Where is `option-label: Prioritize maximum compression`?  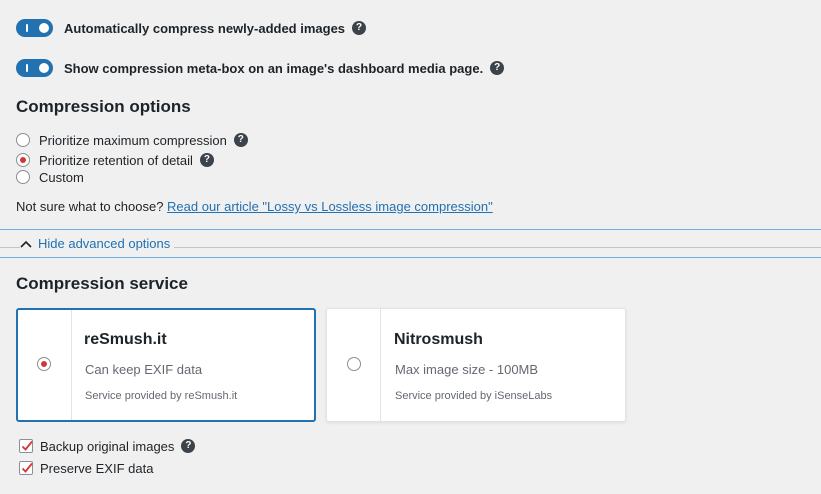
option-label: Prioritize maximum compression is located at coordinates (133, 140).